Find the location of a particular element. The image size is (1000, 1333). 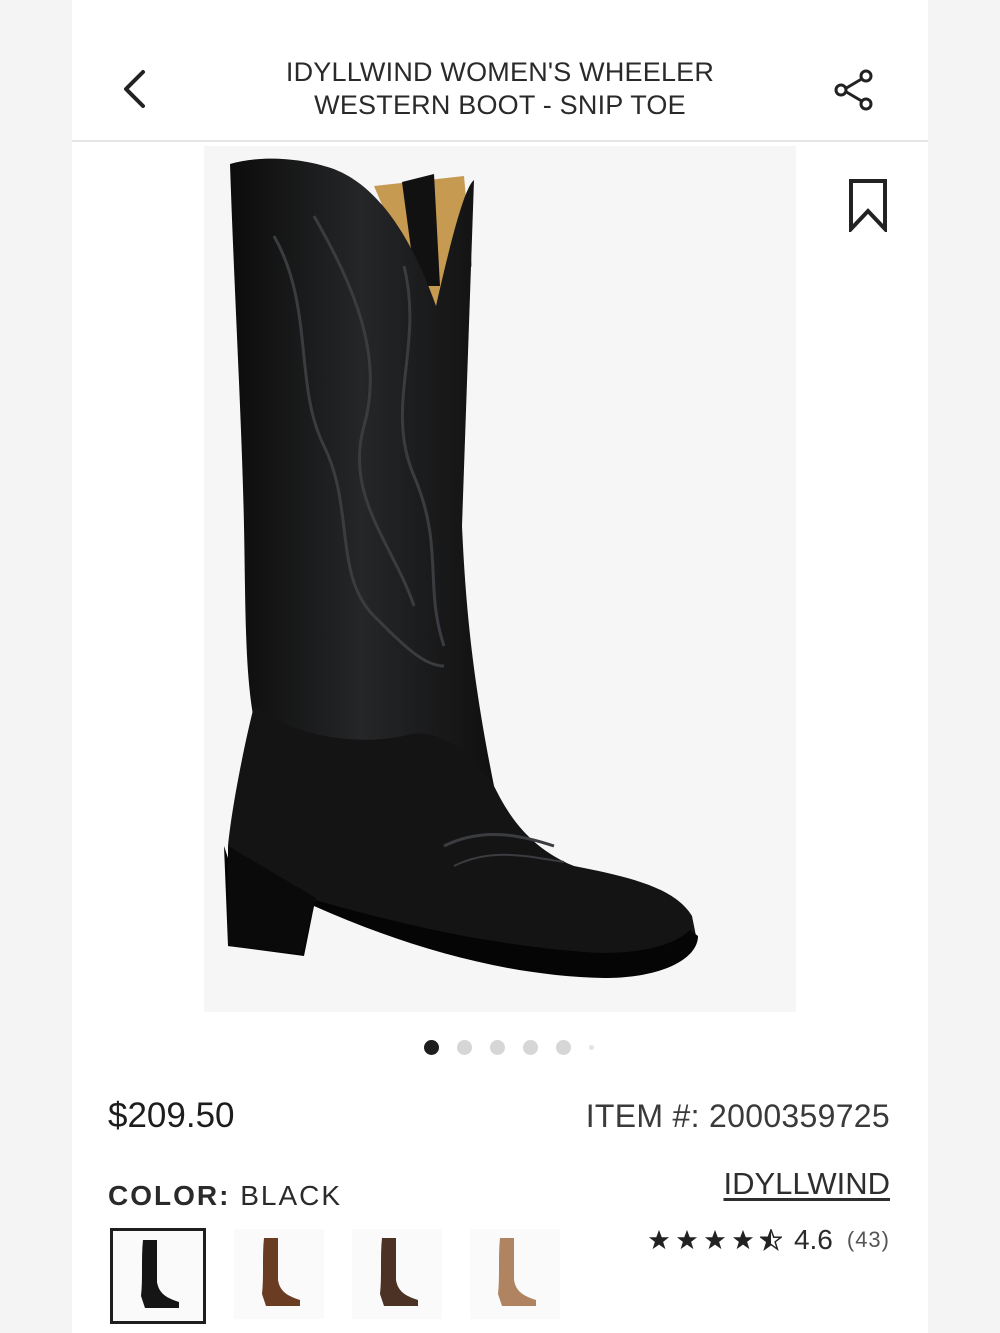

share-button is located at coordinates (854, 90).